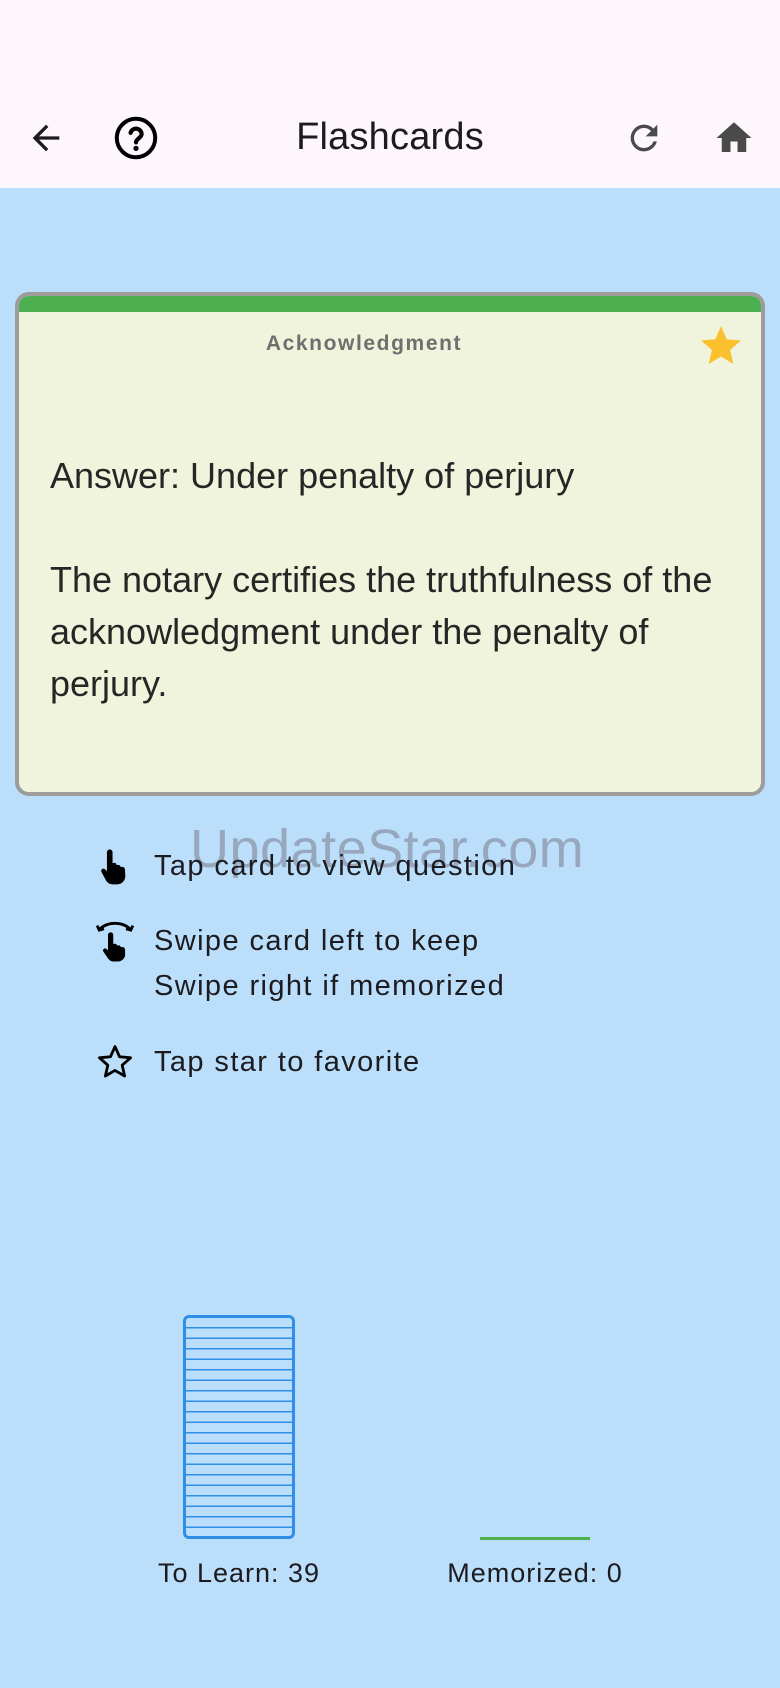  I want to click on memorized-label: Memorized: 0, so click(535, 1573).